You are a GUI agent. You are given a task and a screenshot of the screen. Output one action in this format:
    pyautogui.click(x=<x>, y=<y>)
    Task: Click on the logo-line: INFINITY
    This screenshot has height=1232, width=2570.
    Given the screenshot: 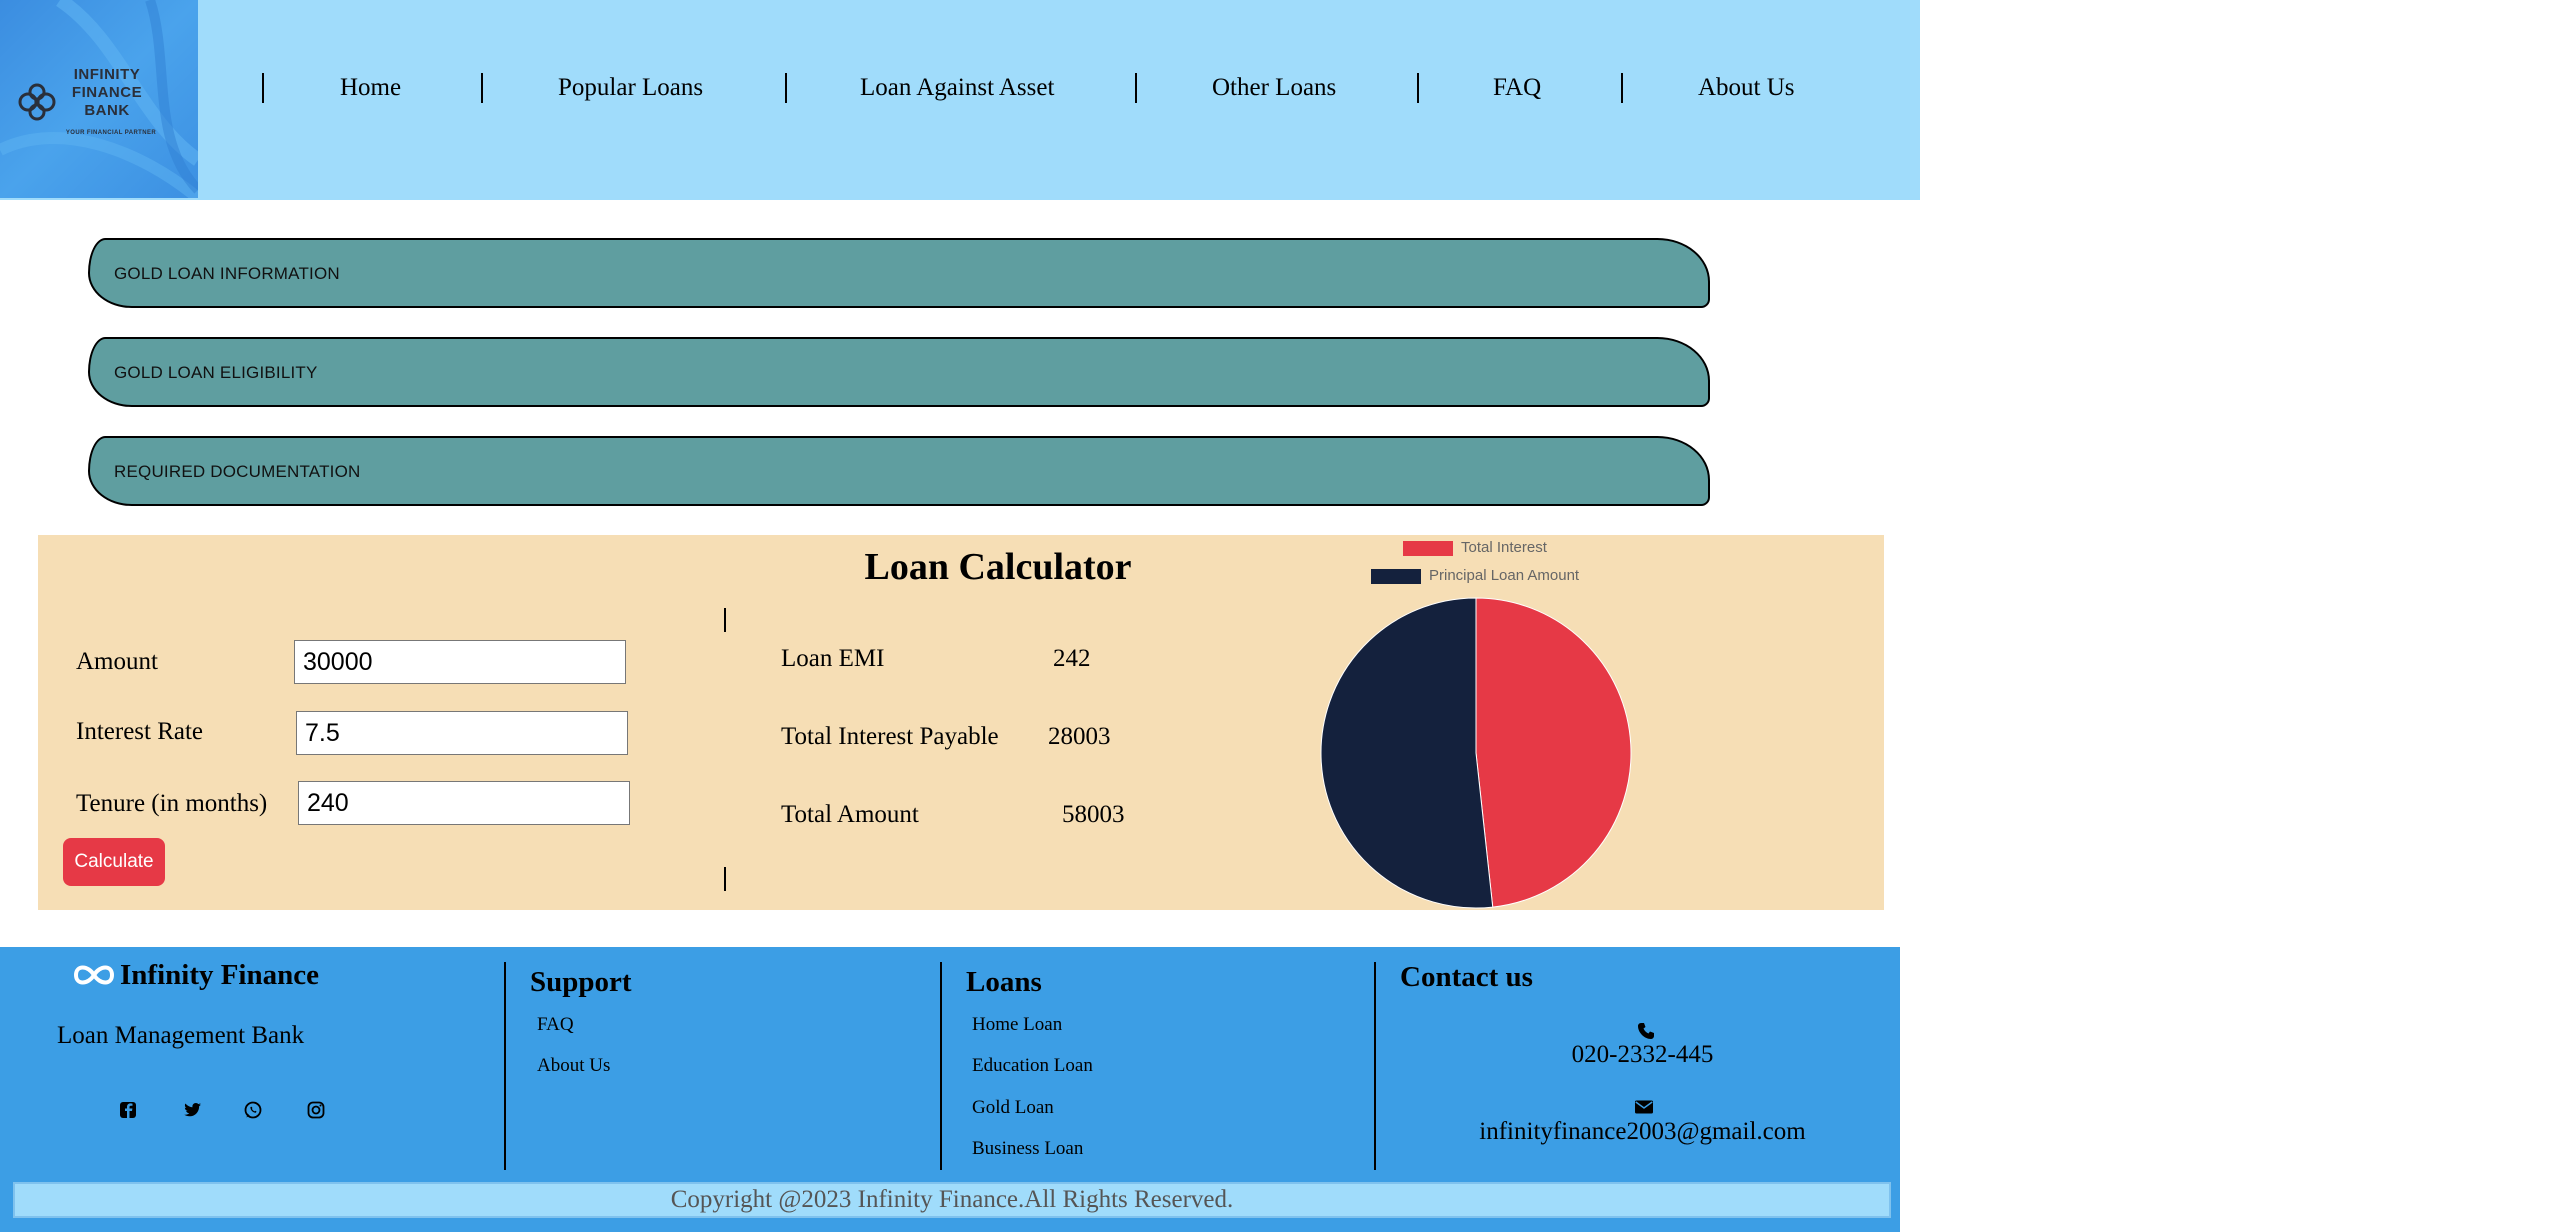 What is the action you would take?
    pyautogui.click(x=107, y=74)
    